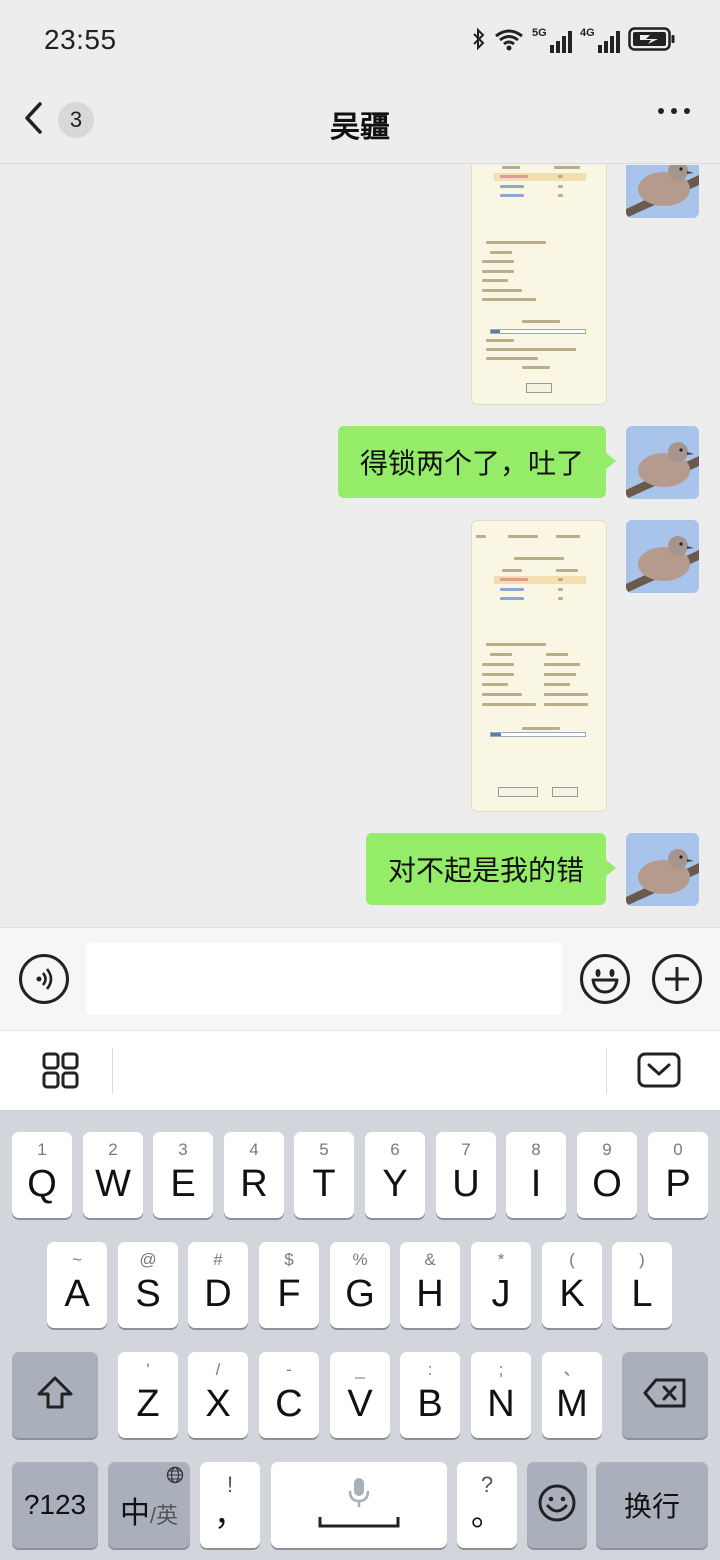  What do you see at coordinates (254, 1175) in the screenshot?
I see `key-r: 4R` at bounding box center [254, 1175].